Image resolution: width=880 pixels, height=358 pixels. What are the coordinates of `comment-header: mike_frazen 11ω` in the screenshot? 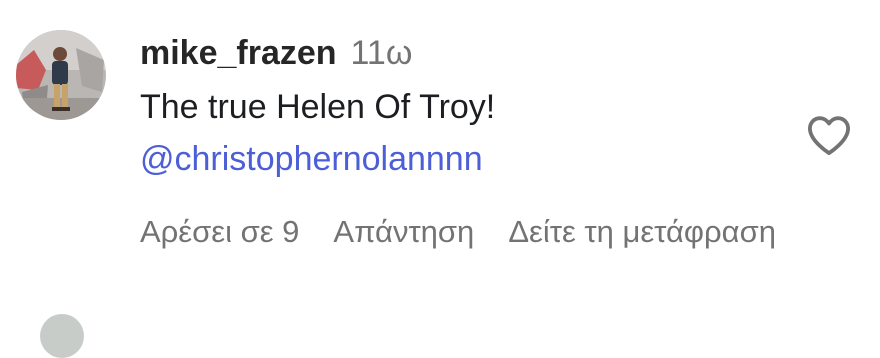 It's located at (276, 58).